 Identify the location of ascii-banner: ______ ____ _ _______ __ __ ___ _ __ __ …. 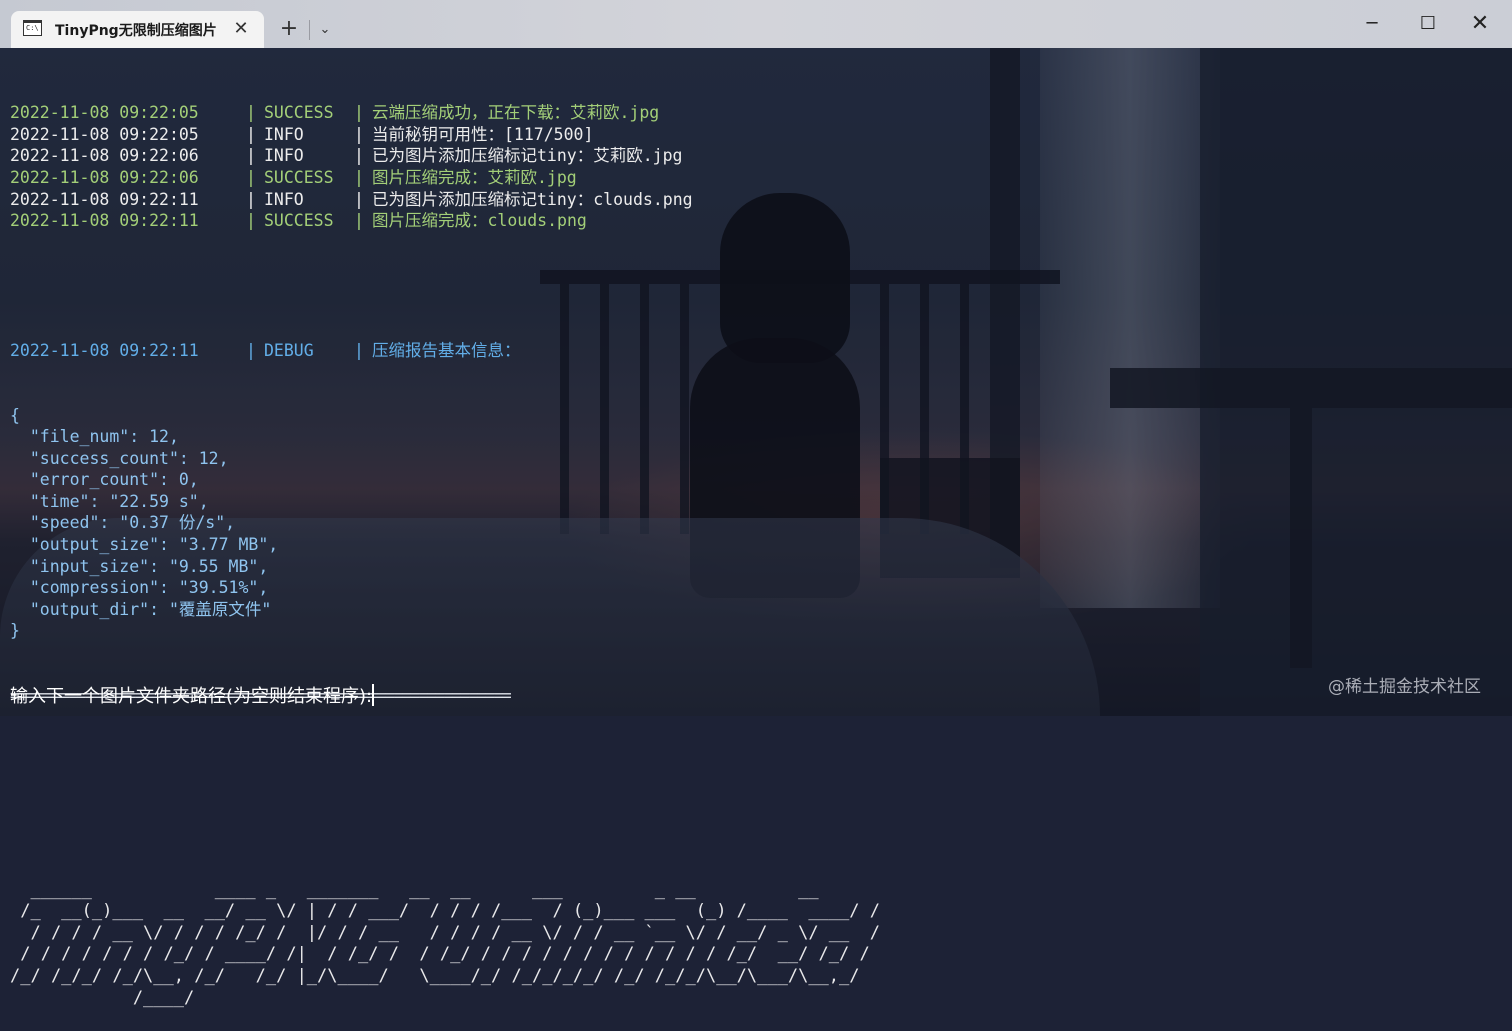
(750, 945).